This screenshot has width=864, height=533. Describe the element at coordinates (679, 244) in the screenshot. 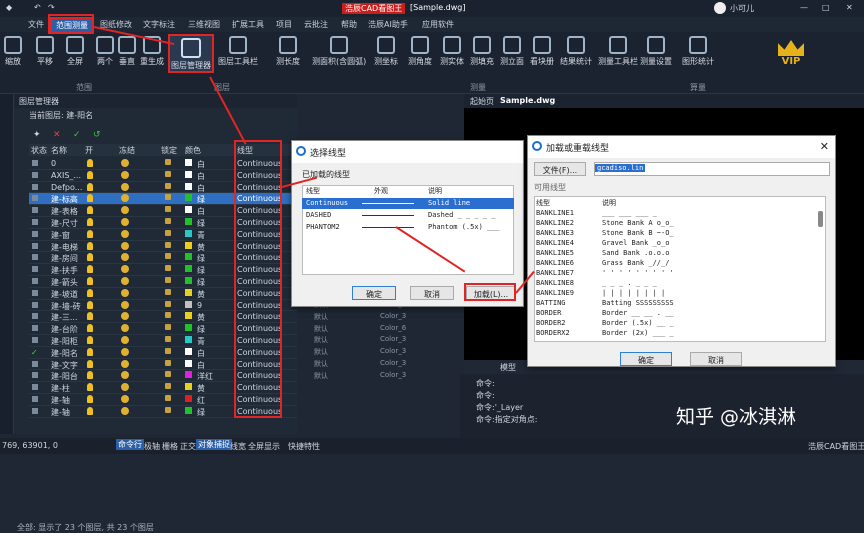

I see `available-linetype-row: BANKLINE4 Gravel Bank _o_o` at that location.